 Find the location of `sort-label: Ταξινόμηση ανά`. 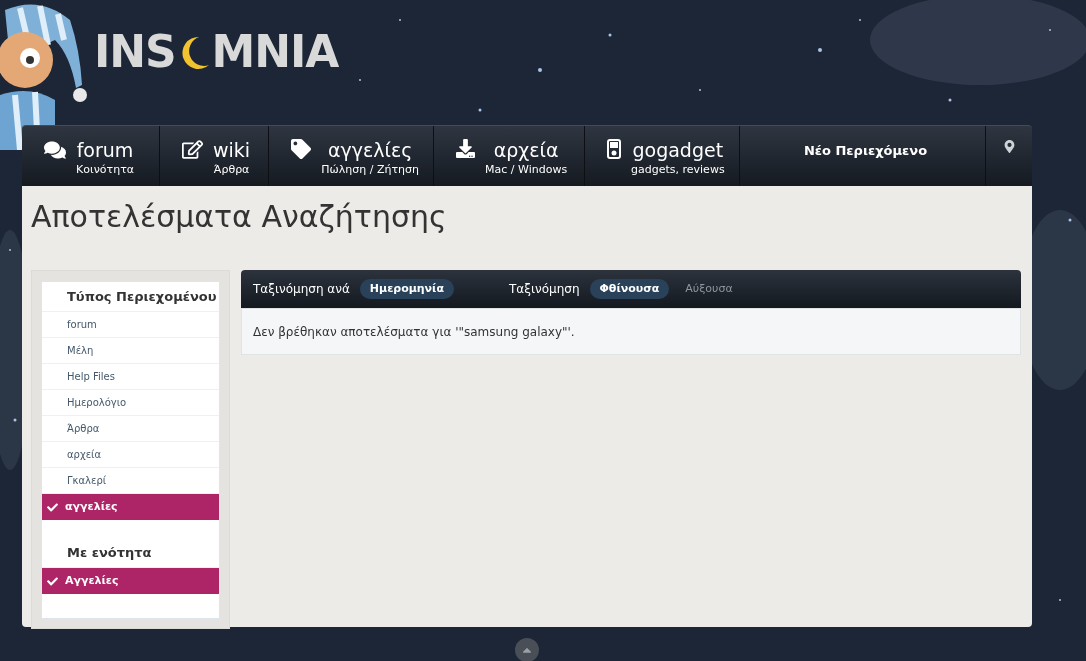

sort-label: Ταξινόμηση ανά is located at coordinates (301, 289).